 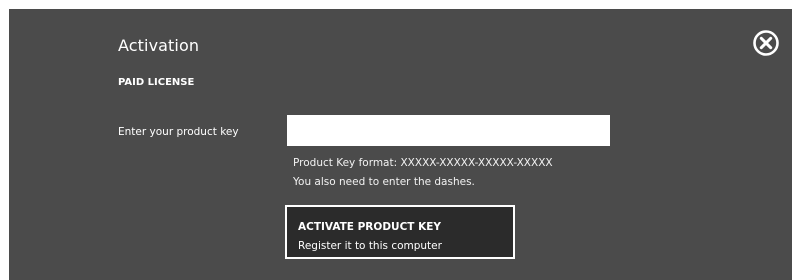 I want to click on activate-button-title: ACTIVATE PRODUCT KEY, so click(x=370, y=227).